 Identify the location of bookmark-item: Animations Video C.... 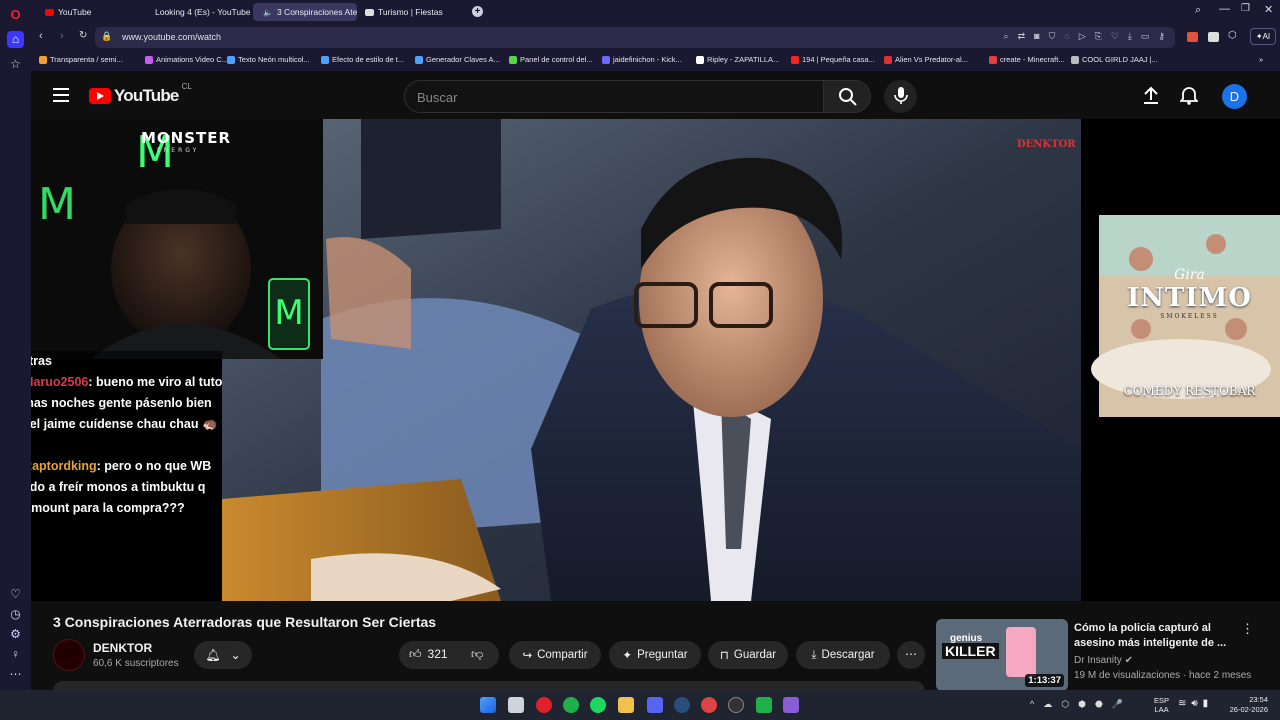
(186, 59).